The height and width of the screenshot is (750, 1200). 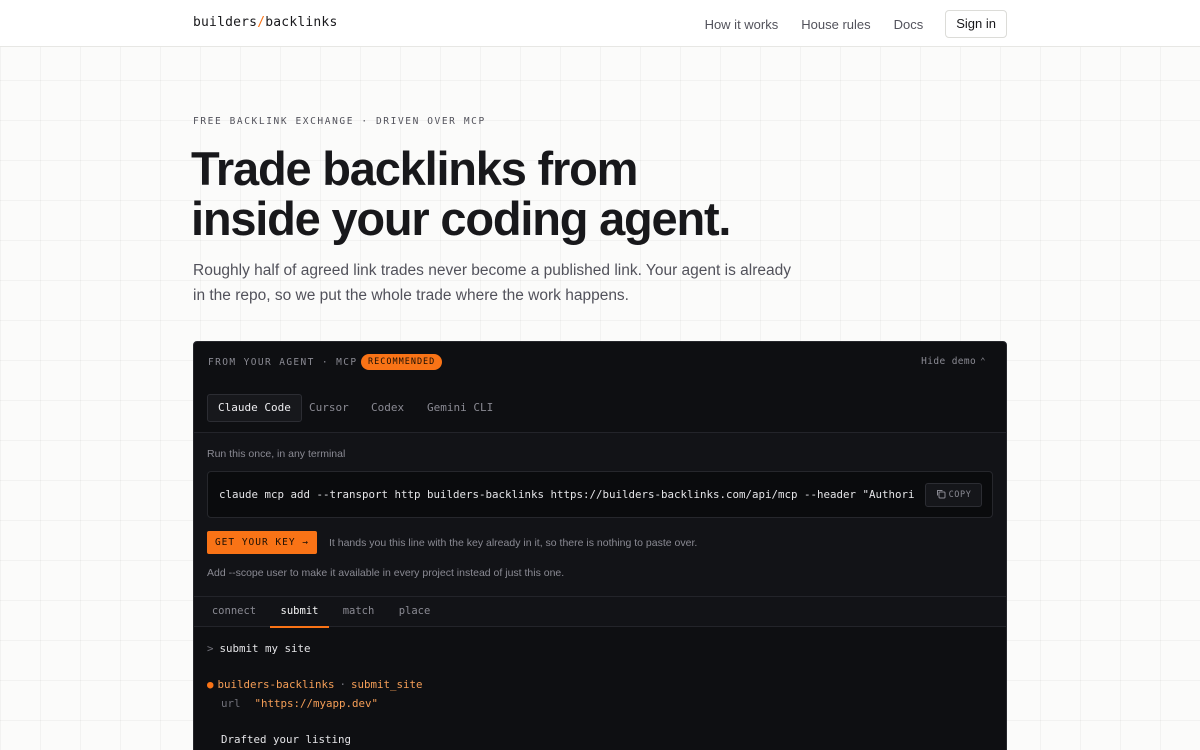 What do you see at coordinates (231, 703) in the screenshot?
I see `param-key: url` at bounding box center [231, 703].